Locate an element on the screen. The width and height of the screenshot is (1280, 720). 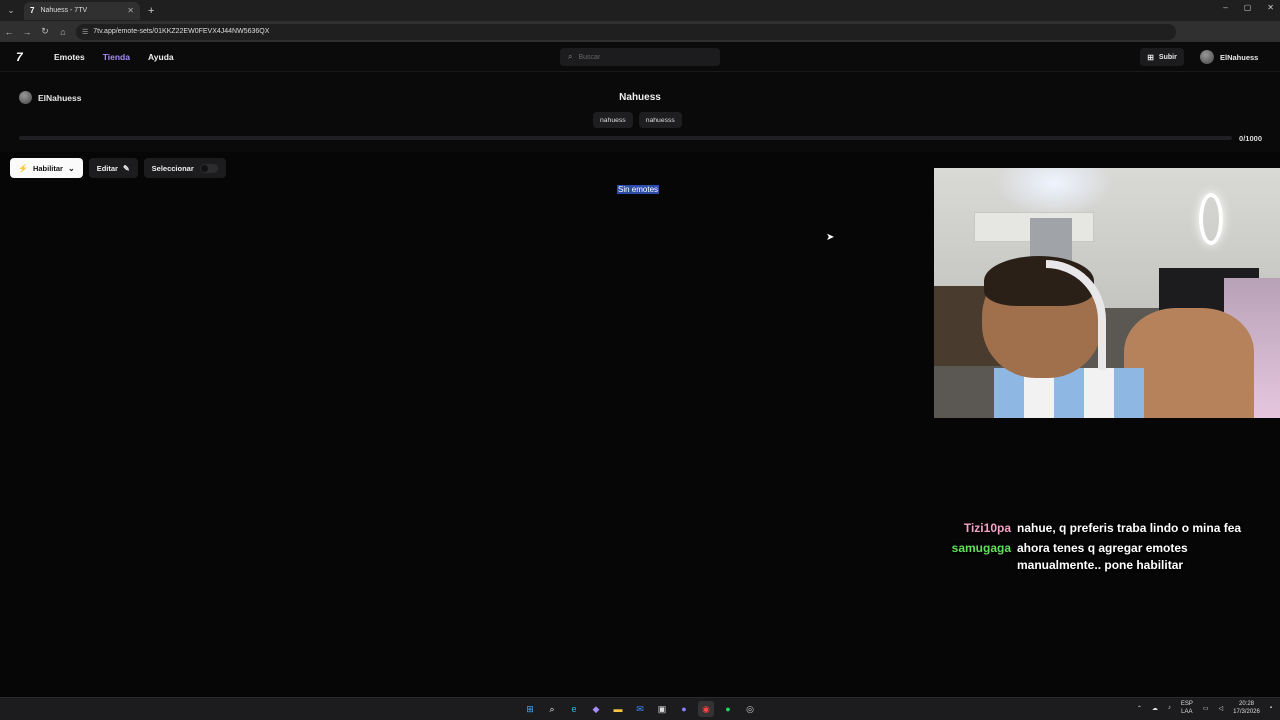
reload-icon: ↻ is located at coordinates (45, 31).